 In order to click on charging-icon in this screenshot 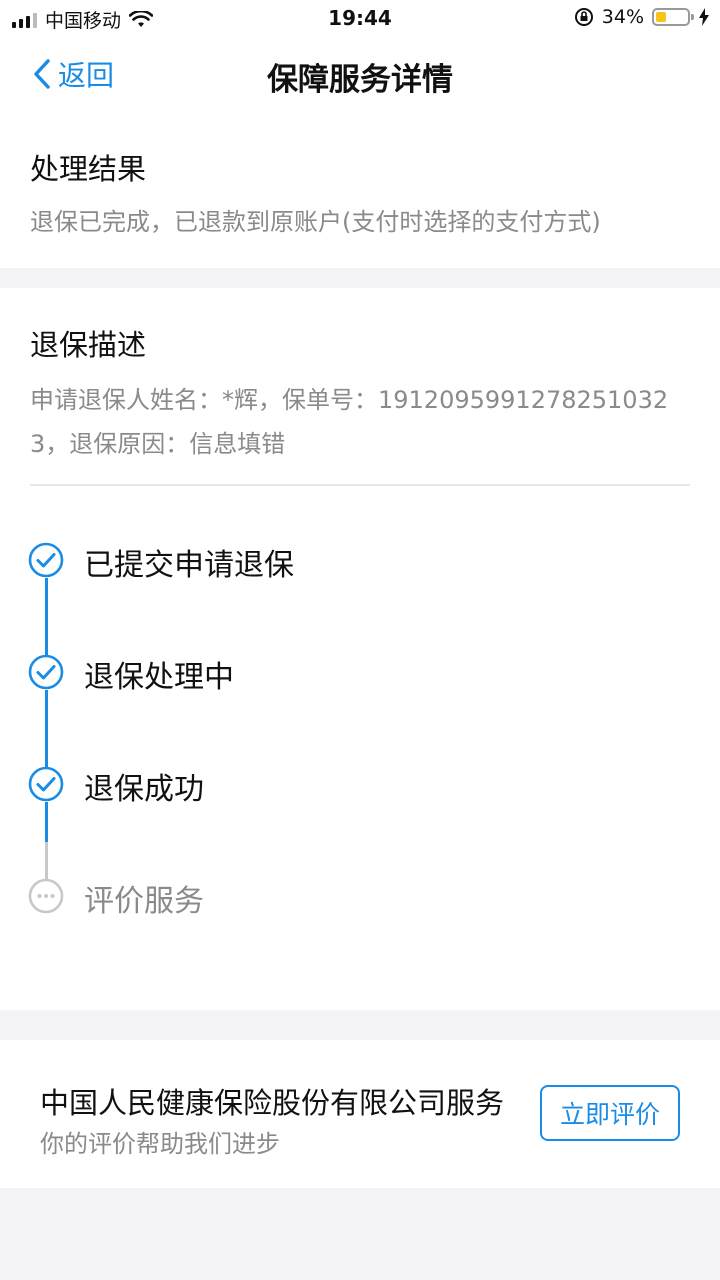, I will do `click(704, 17)`.